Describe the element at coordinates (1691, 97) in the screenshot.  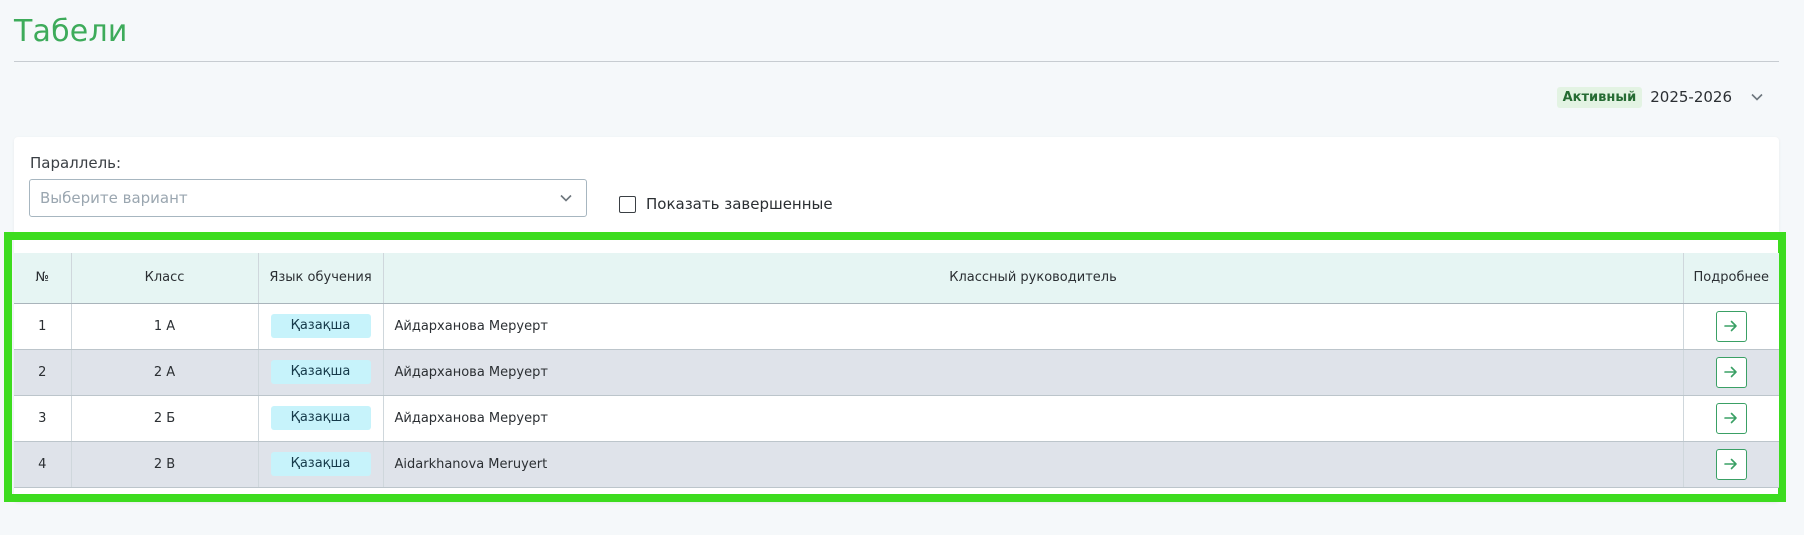
I see `academic-year-value: 2025-2026` at that location.